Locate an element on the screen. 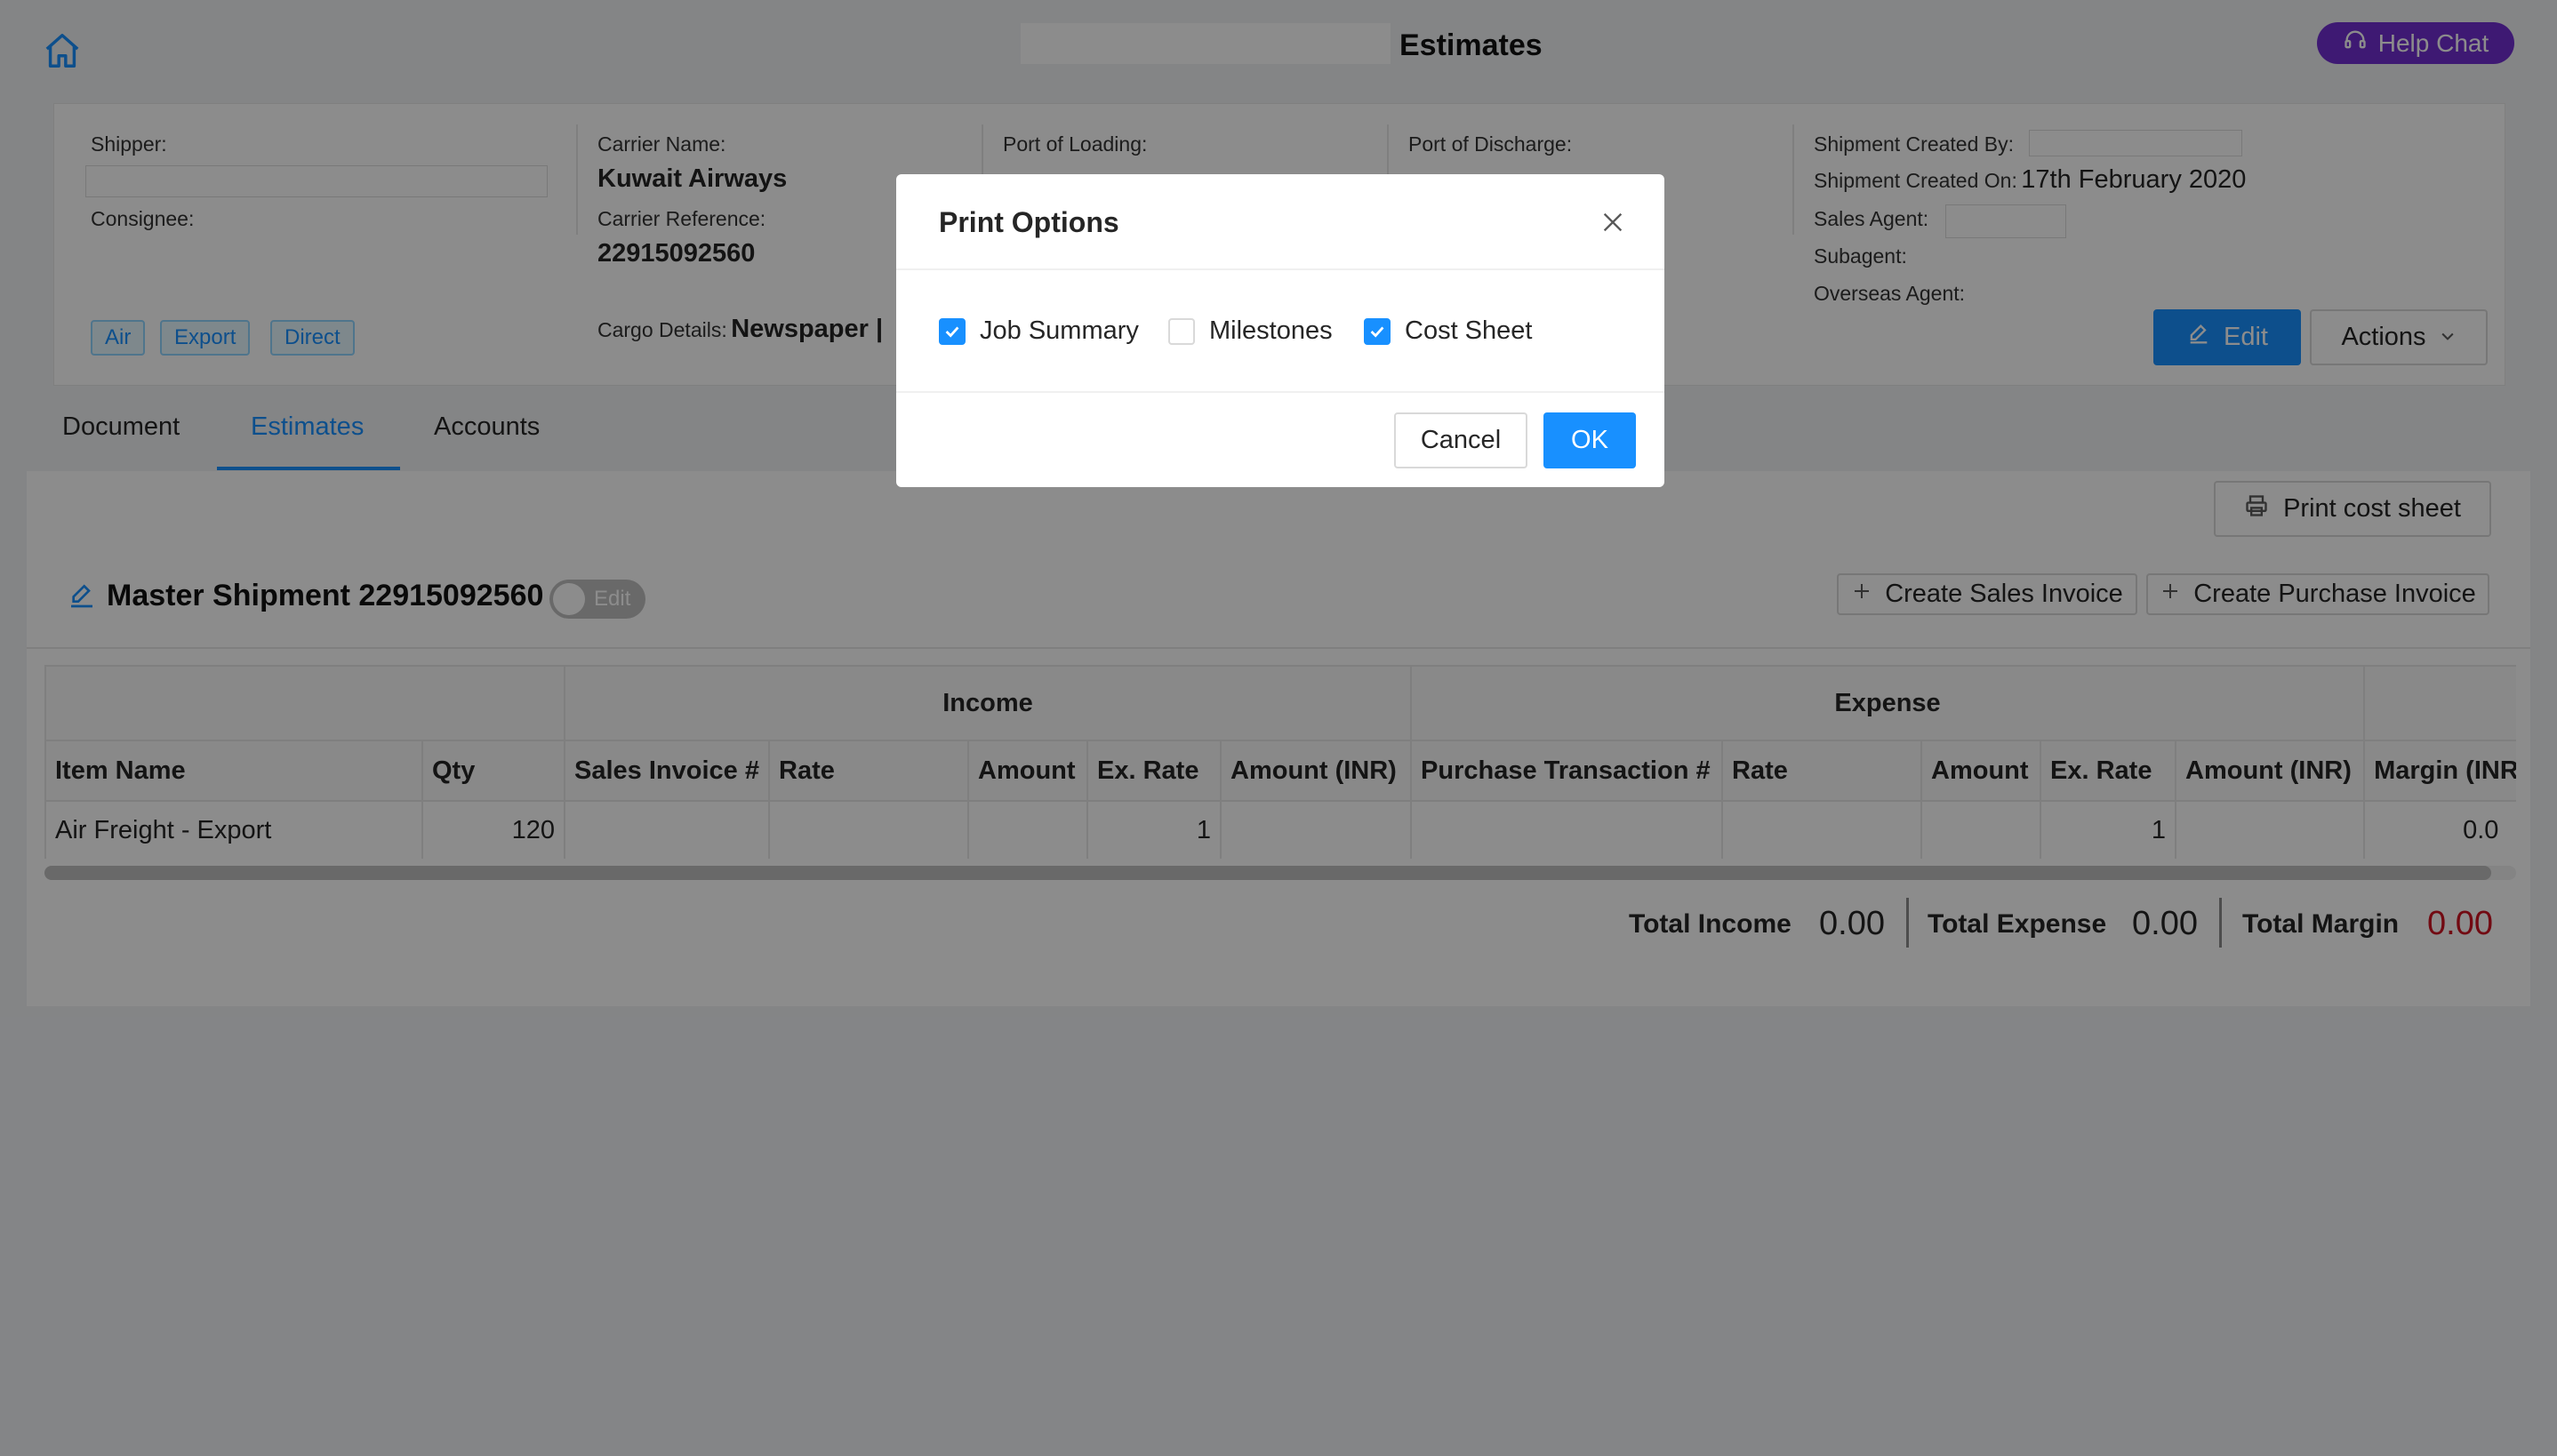 The height and width of the screenshot is (1456, 2557). checkbox-milestones: Milestones is located at coordinates (1250, 331).